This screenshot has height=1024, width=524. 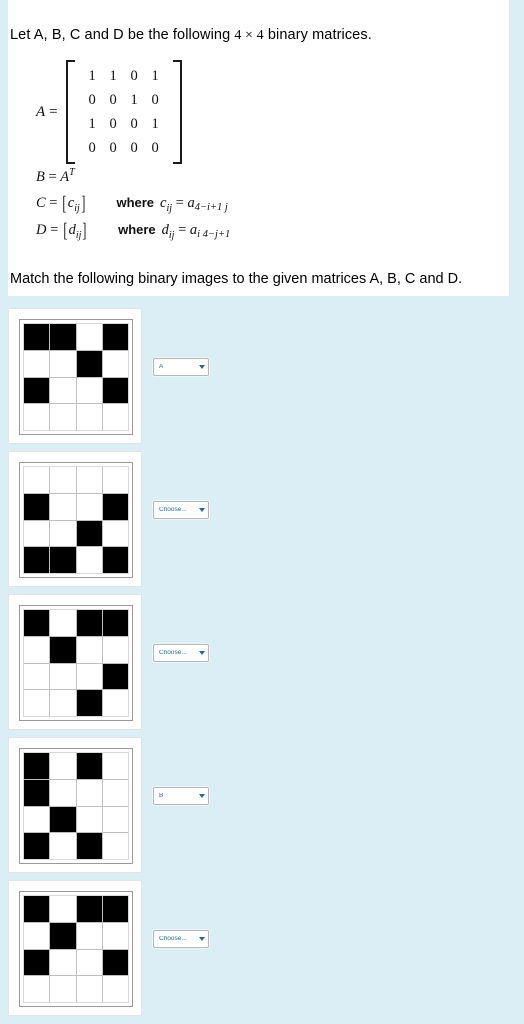 What do you see at coordinates (171, 235) in the screenshot?
I see `def-d-rel-lhs-sub: ij` at bounding box center [171, 235].